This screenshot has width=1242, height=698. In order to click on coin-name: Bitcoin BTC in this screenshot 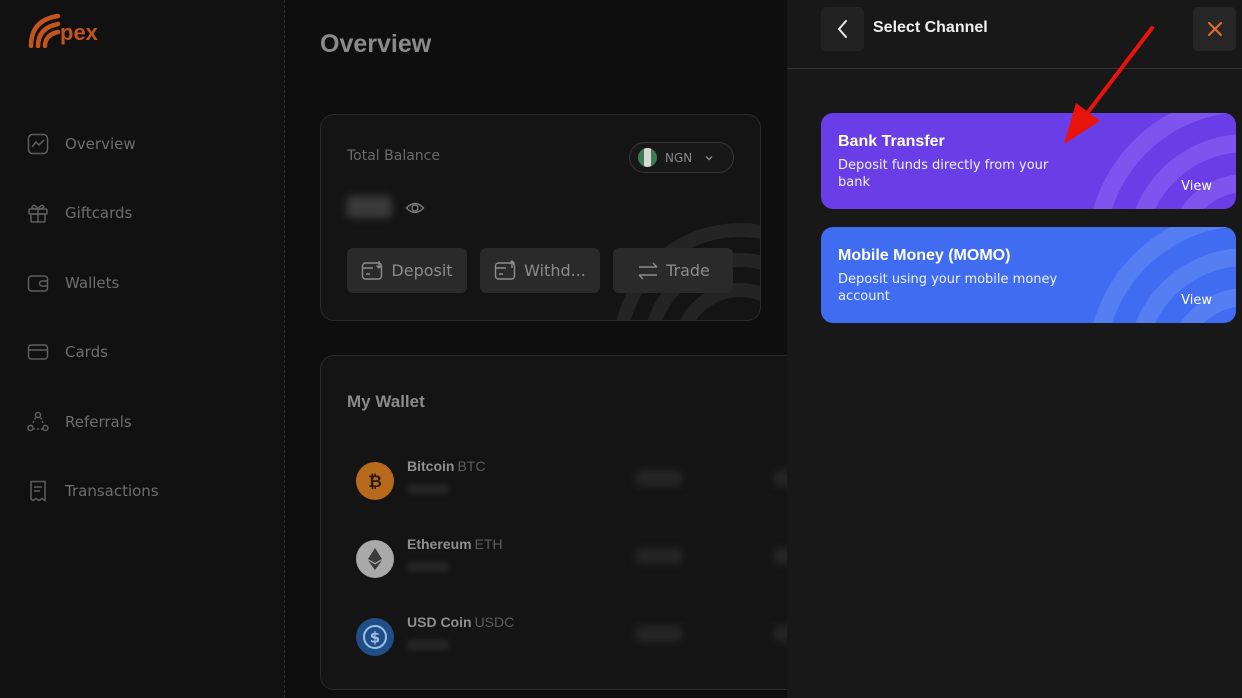, I will do `click(446, 466)`.